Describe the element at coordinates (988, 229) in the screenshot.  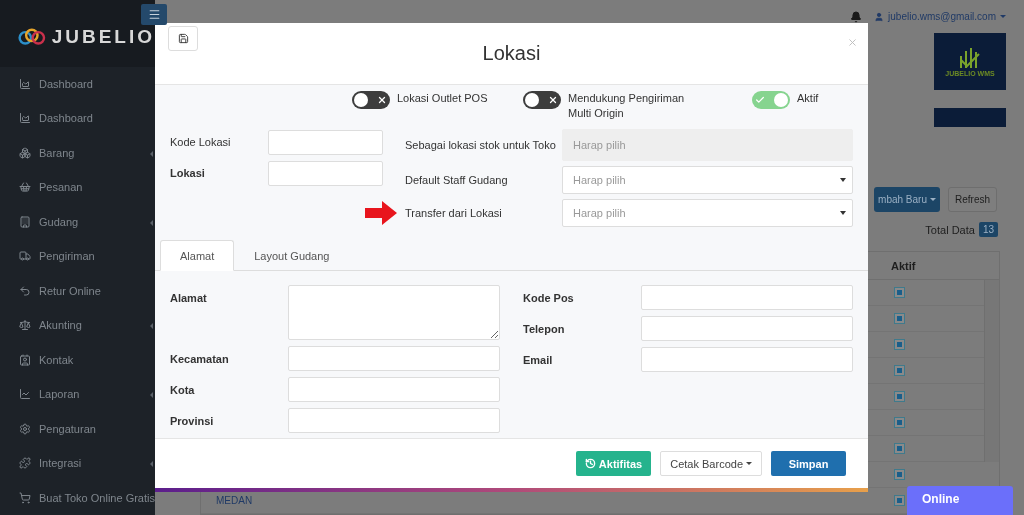
I see `total-count: 13` at that location.